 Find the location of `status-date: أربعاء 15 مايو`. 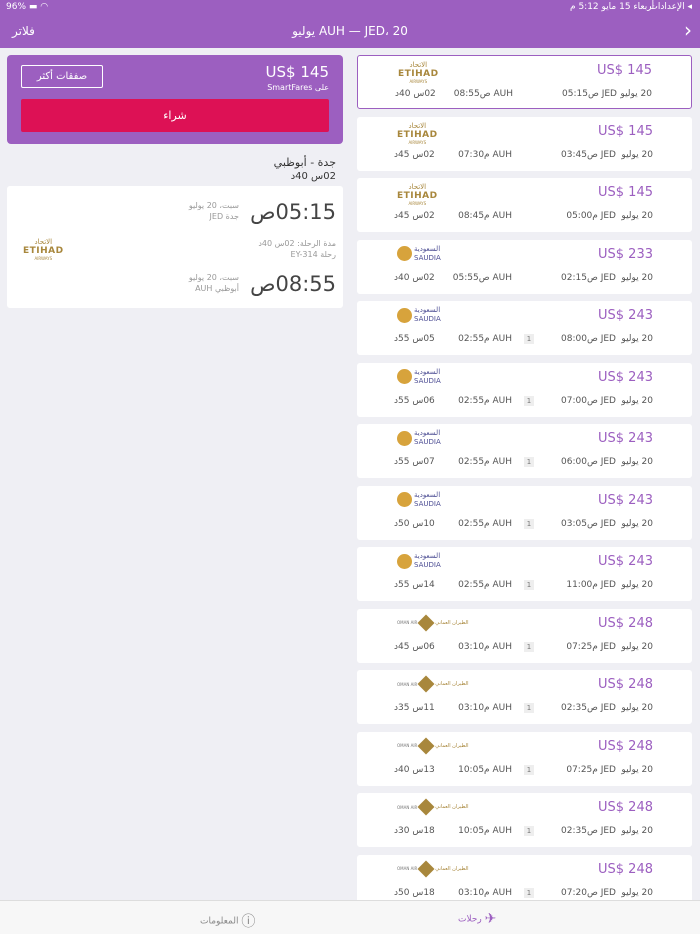

status-date: أربعاء 15 مايو is located at coordinates (628, 7).